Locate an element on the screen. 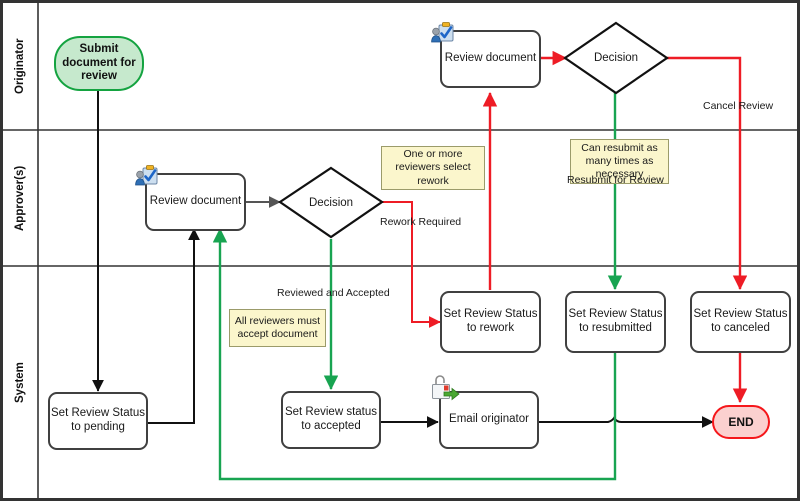 The image size is (800, 501). flow-email-to-end is located at coordinates (626, 422).